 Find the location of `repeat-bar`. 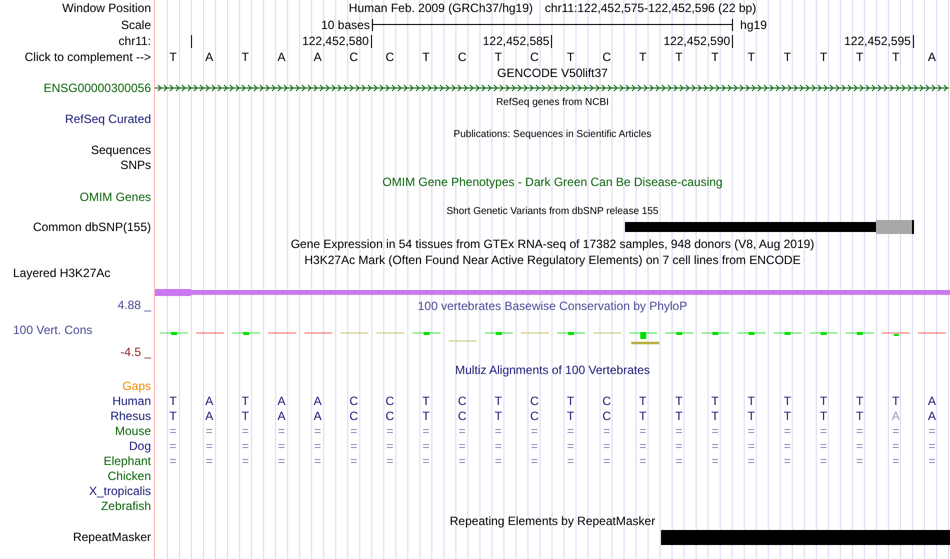

repeat-bar is located at coordinates (805, 537).